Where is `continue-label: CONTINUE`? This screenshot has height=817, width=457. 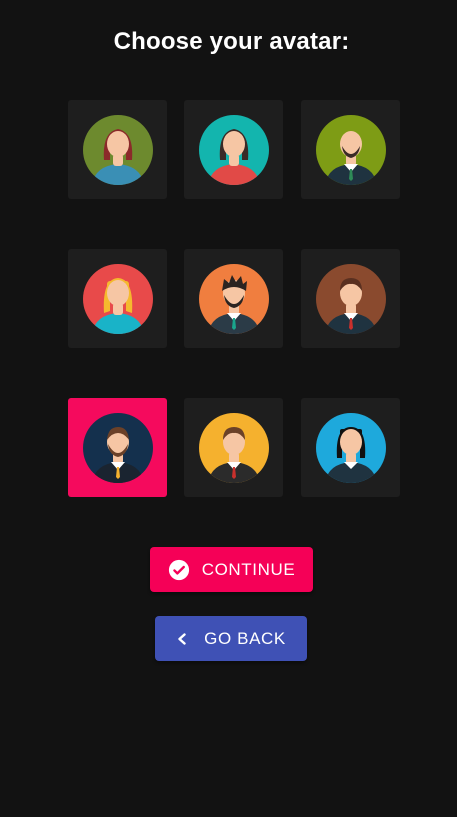
continue-label: CONTINUE is located at coordinates (248, 569).